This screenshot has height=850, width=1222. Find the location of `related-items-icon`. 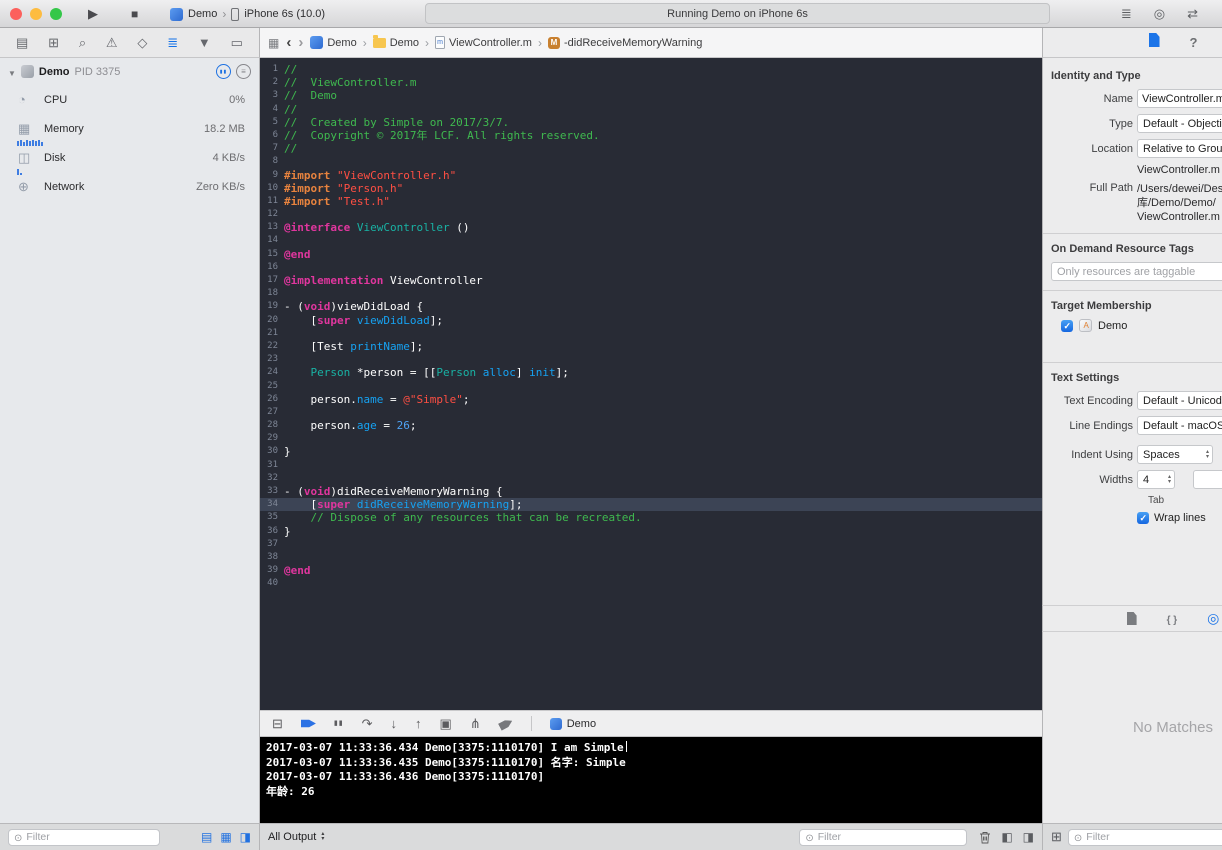

related-items-icon is located at coordinates (273, 43).